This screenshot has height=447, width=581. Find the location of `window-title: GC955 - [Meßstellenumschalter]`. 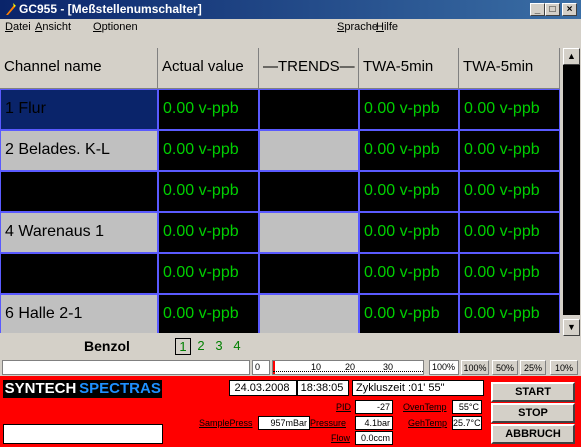

window-title: GC955 - [Meßstellenumschalter] is located at coordinates (110, 9).